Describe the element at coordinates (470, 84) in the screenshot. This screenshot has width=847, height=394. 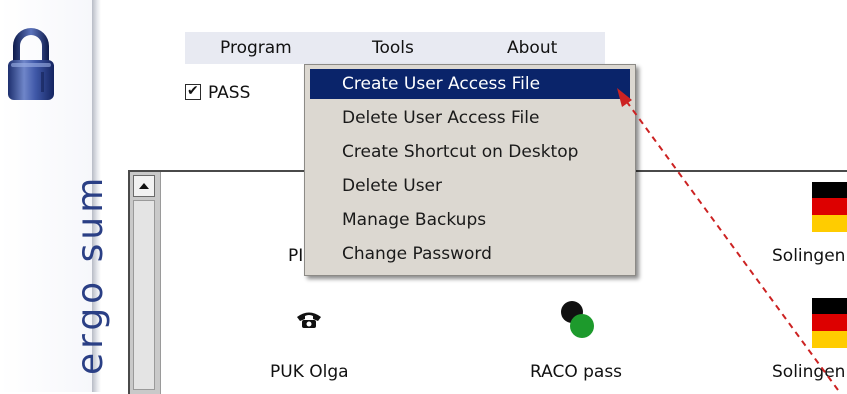
I see `menu-item-create-user-access-file: Create User Access File` at that location.